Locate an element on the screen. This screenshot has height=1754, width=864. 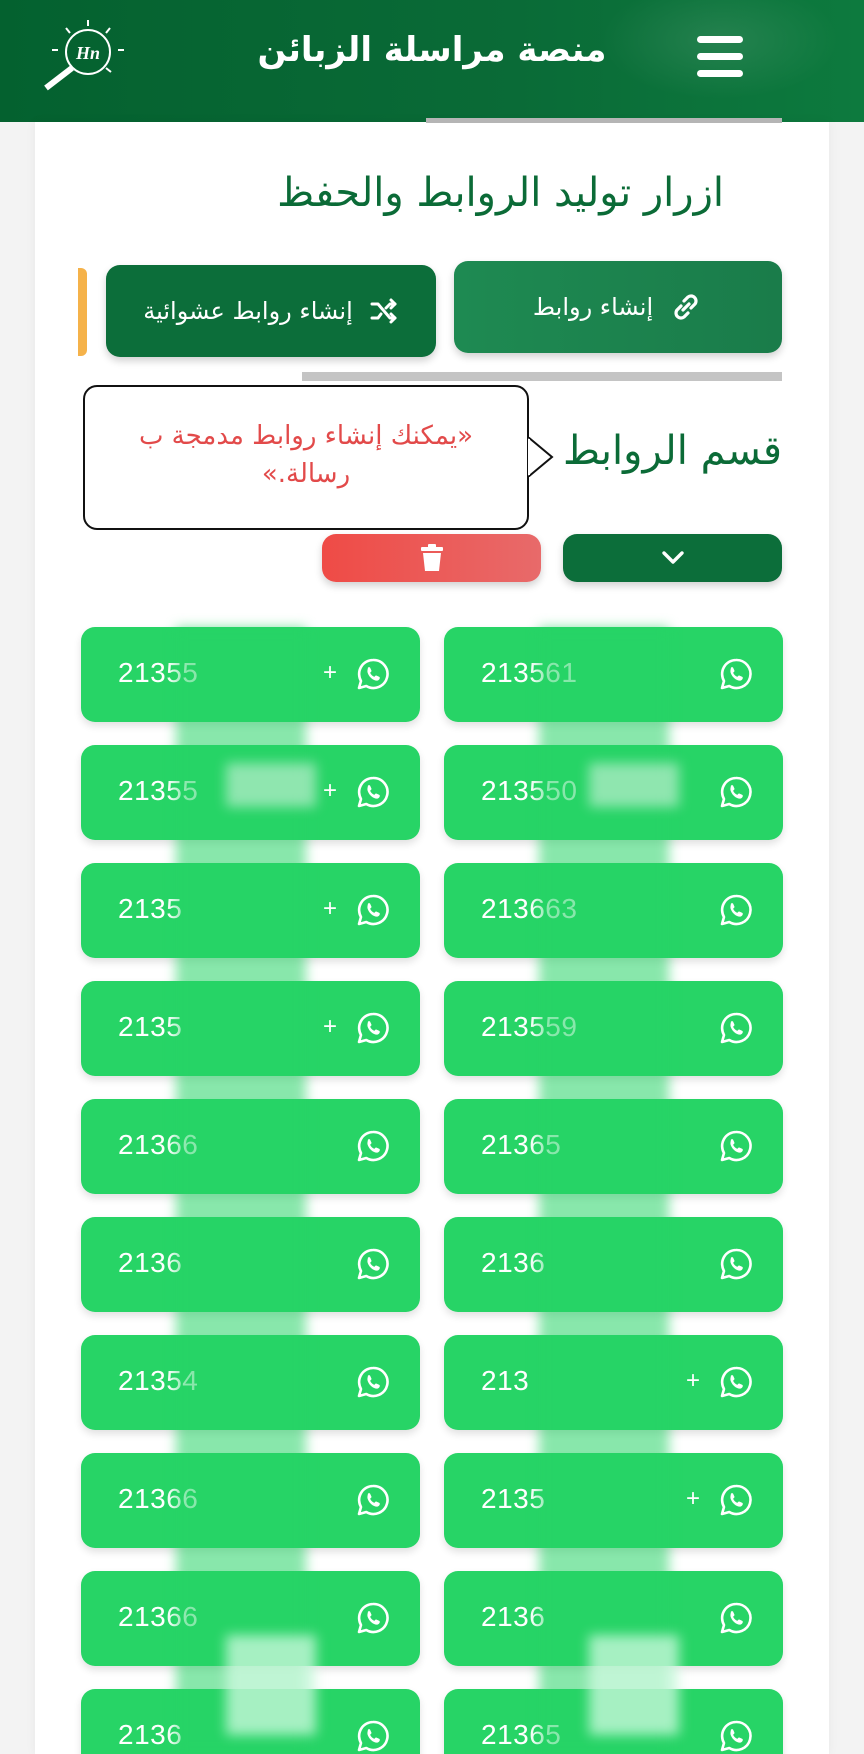
phone-number: 213561 is located at coordinates (529, 672).